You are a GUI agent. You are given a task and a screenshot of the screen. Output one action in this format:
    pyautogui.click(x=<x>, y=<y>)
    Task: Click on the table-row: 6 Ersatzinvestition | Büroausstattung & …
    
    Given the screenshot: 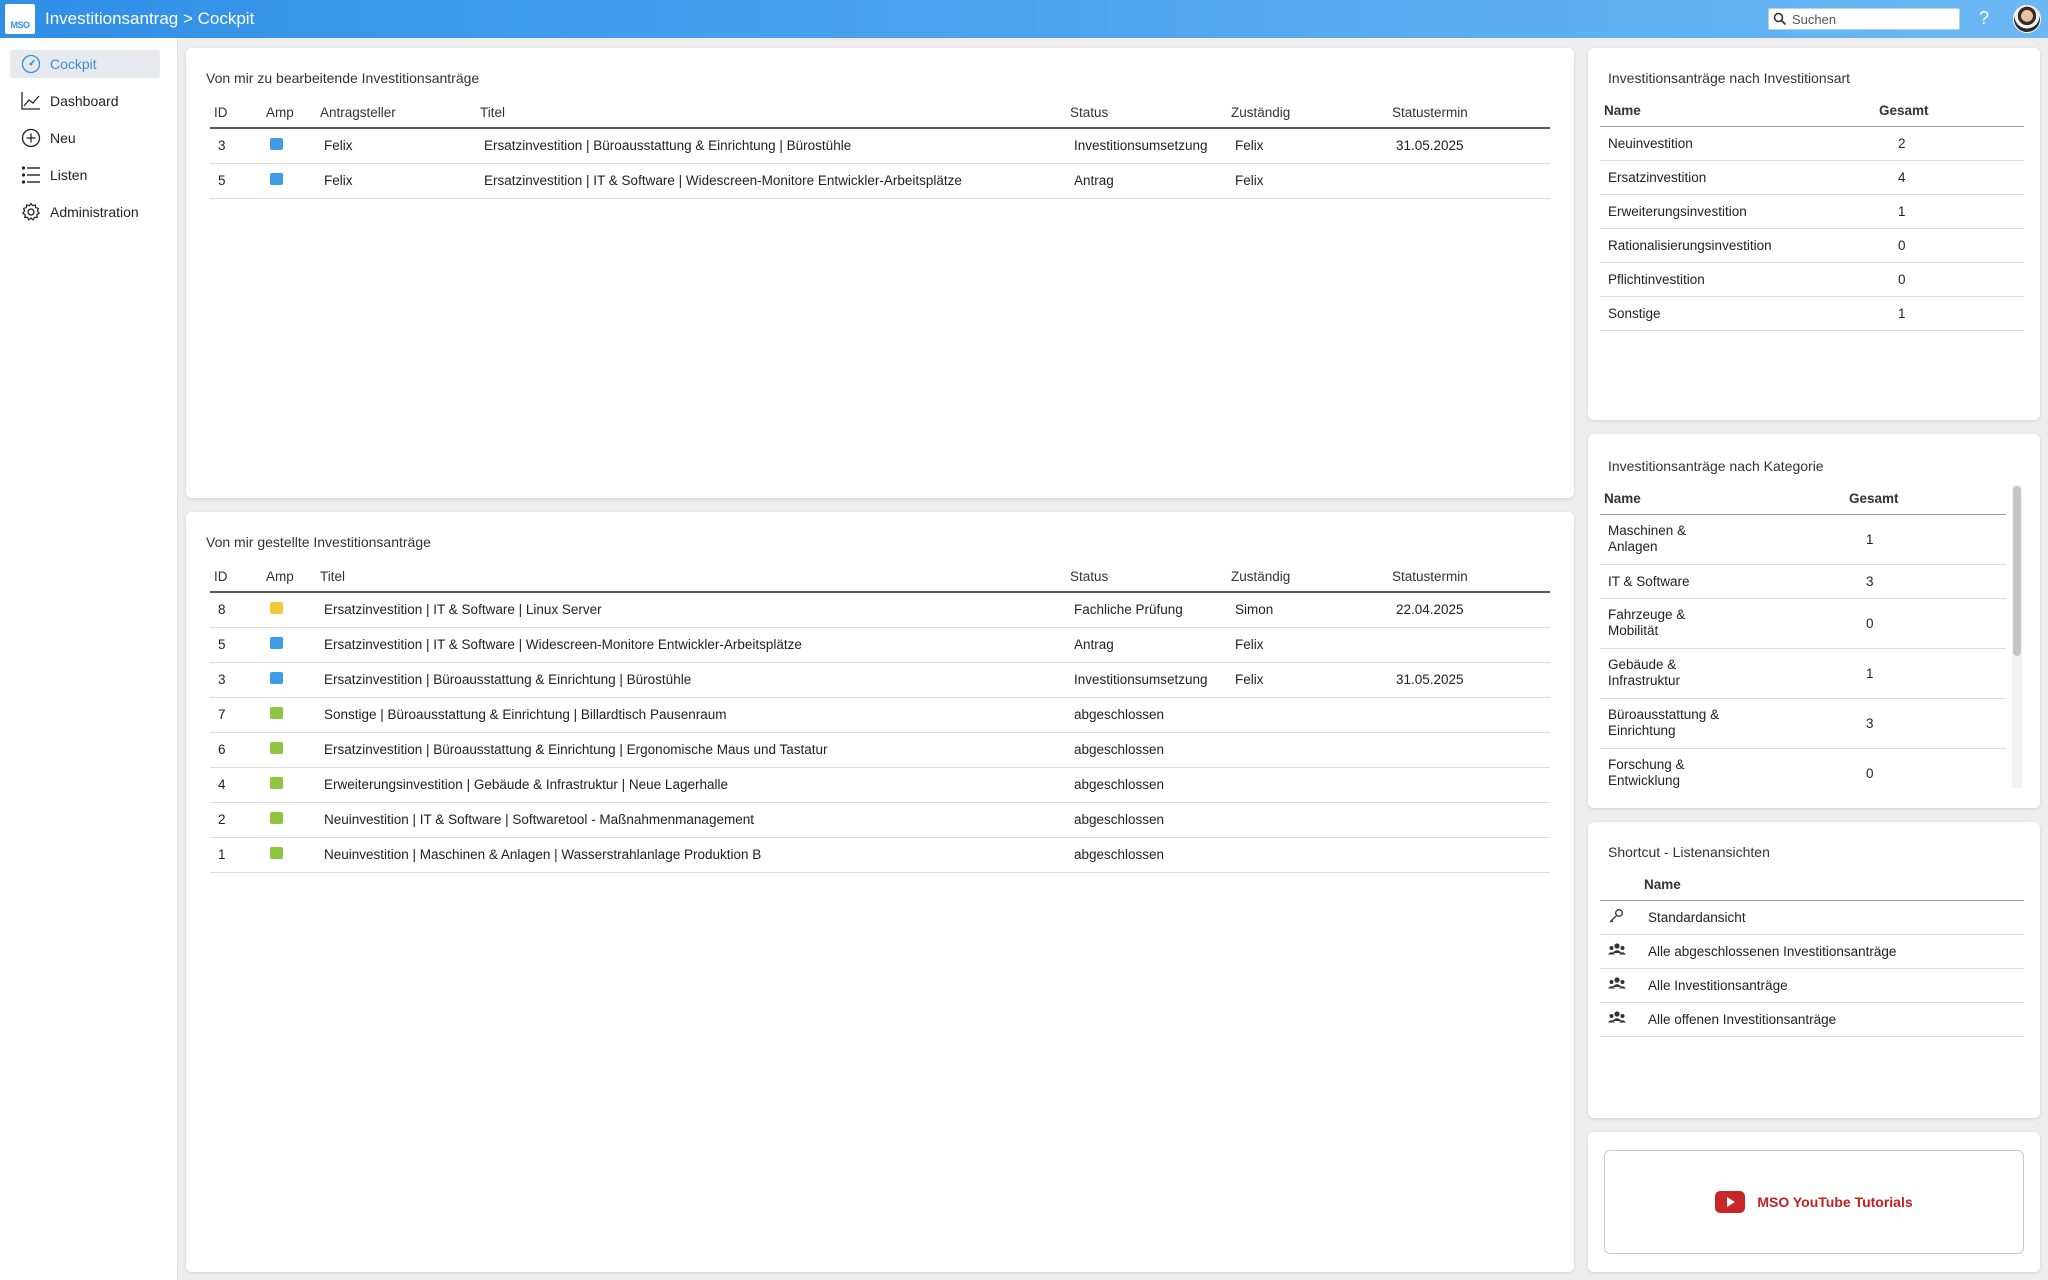 What is the action you would take?
    pyautogui.click(x=880, y=750)
    